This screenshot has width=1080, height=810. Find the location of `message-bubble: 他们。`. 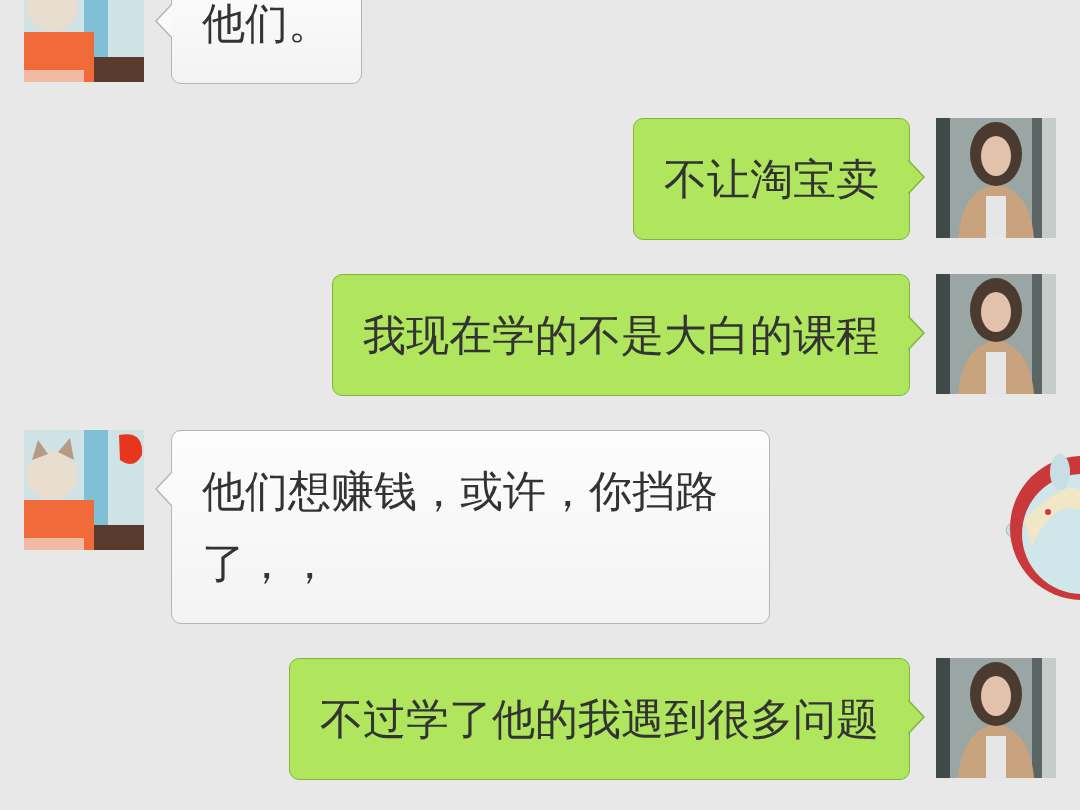

message-bubble: 他们。 is located at coordinates (266, 42).